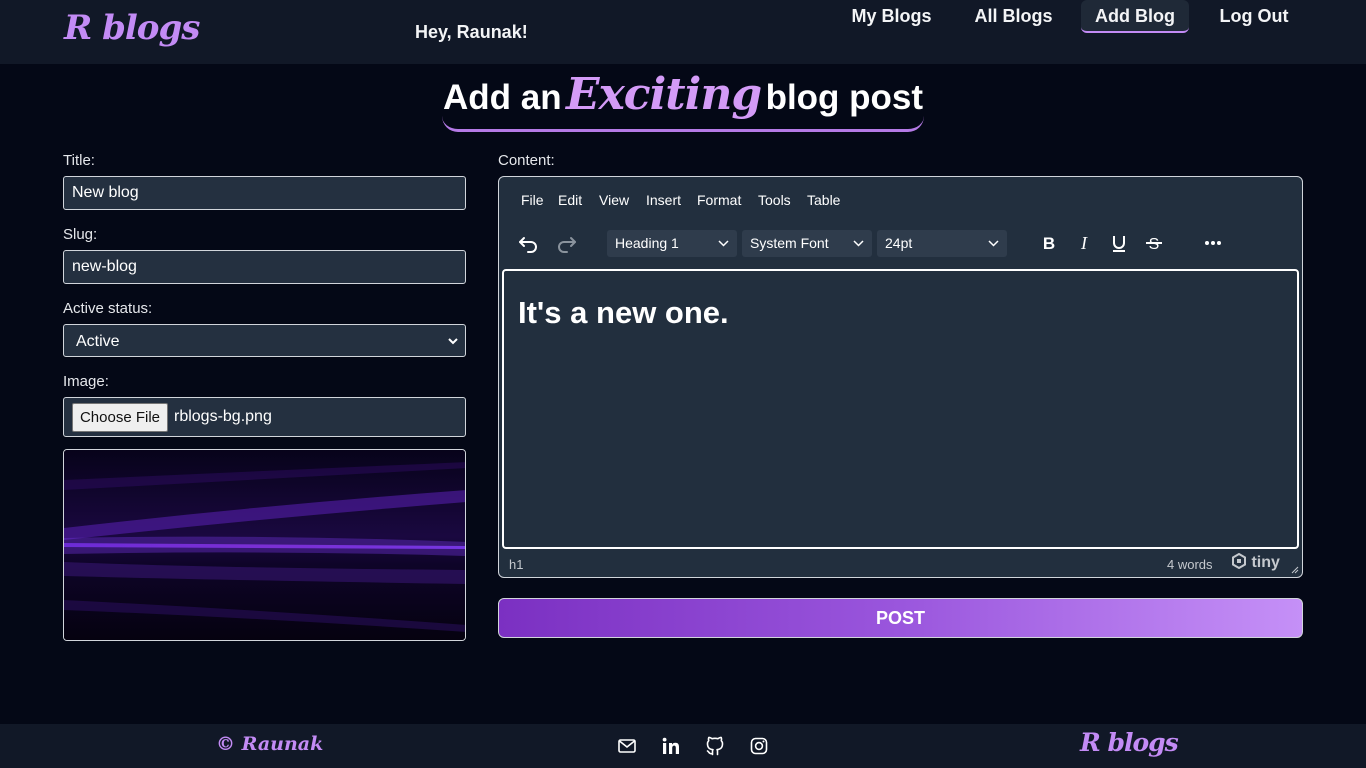 This screenshot has width=1366, height=768. Describe the element at coordinates (132, 28) in the screenshot. I see `site-logo: R blogs` at that location.